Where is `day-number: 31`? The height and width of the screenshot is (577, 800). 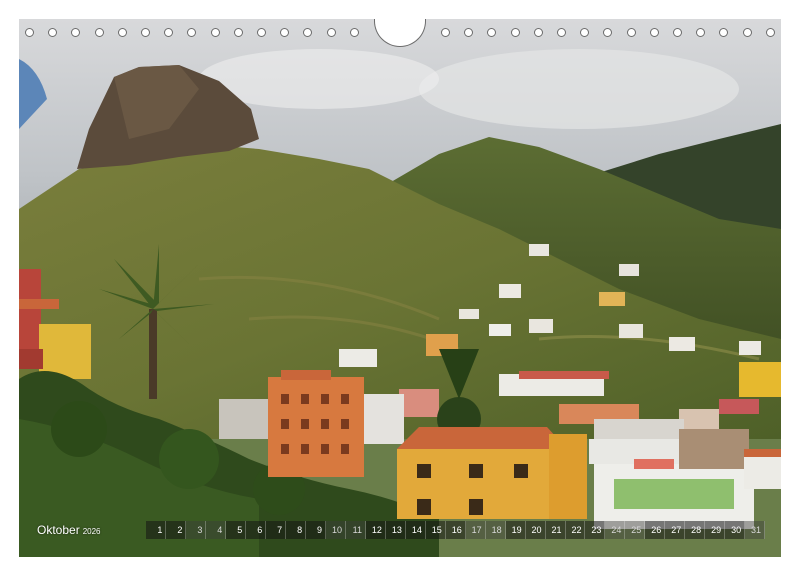 day-number: 31 is located at coordinates (756, 530).